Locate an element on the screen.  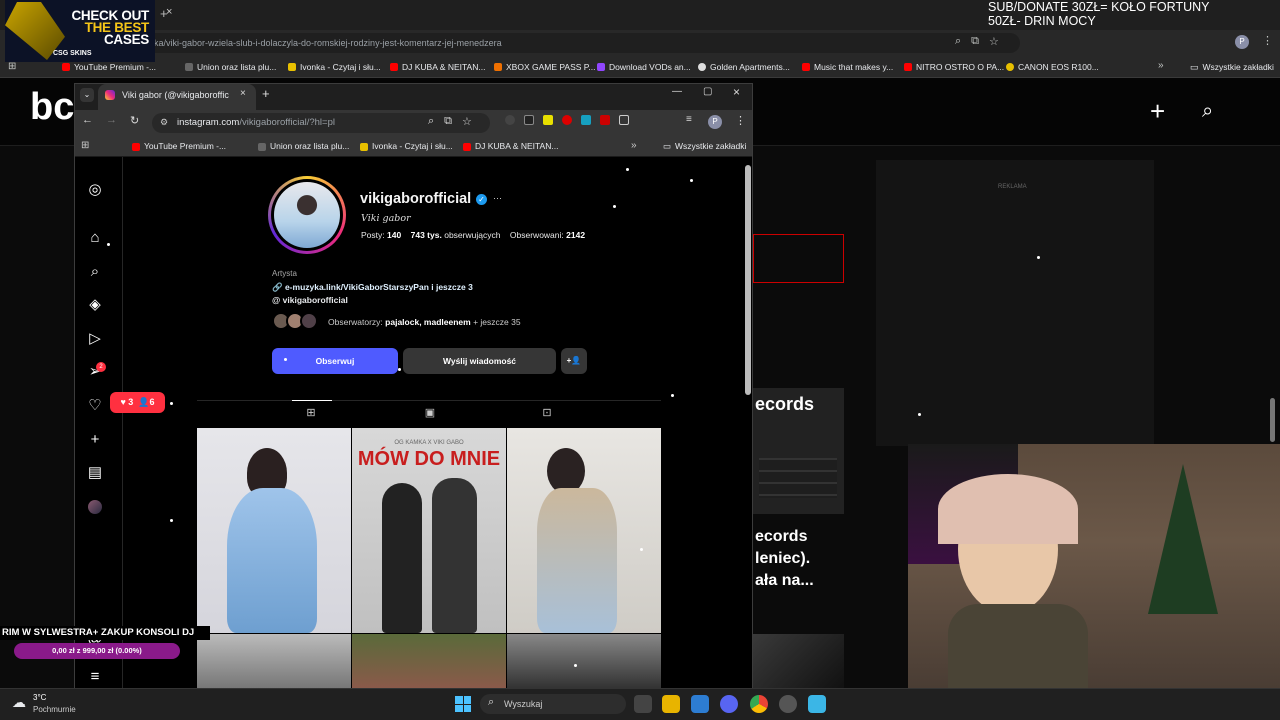
close-tab-icon: × is located at coordinates (243, 93).